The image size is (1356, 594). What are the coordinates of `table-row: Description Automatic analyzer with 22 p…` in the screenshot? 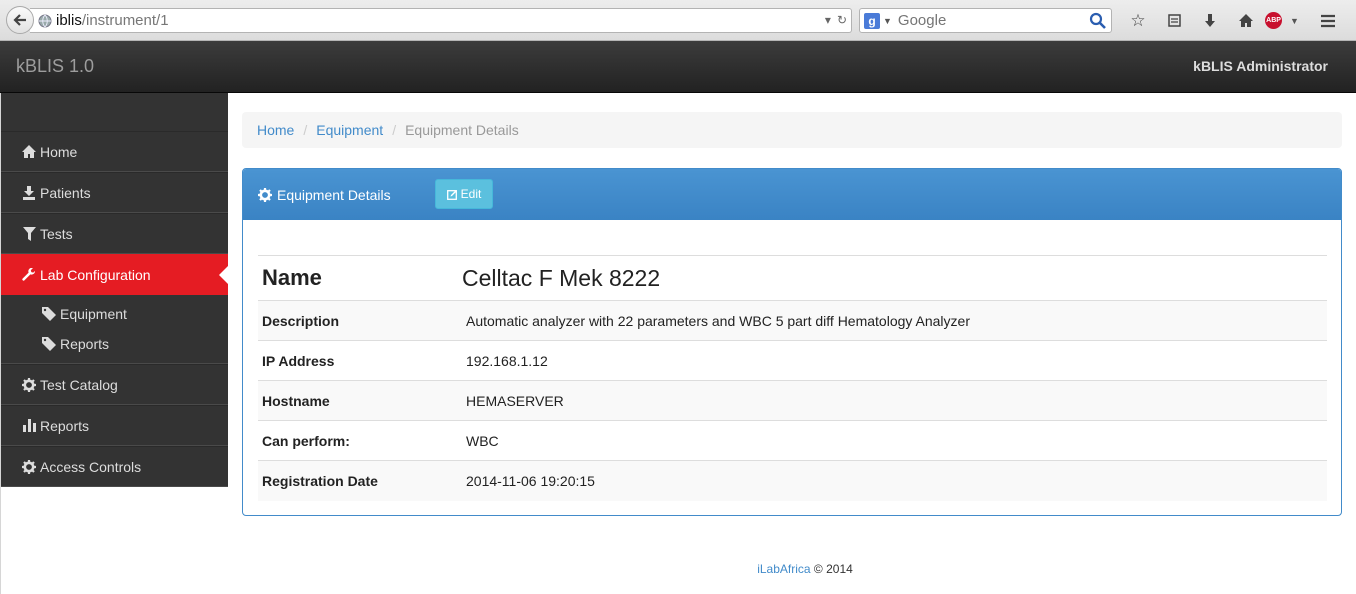 It's located at (792, 320).